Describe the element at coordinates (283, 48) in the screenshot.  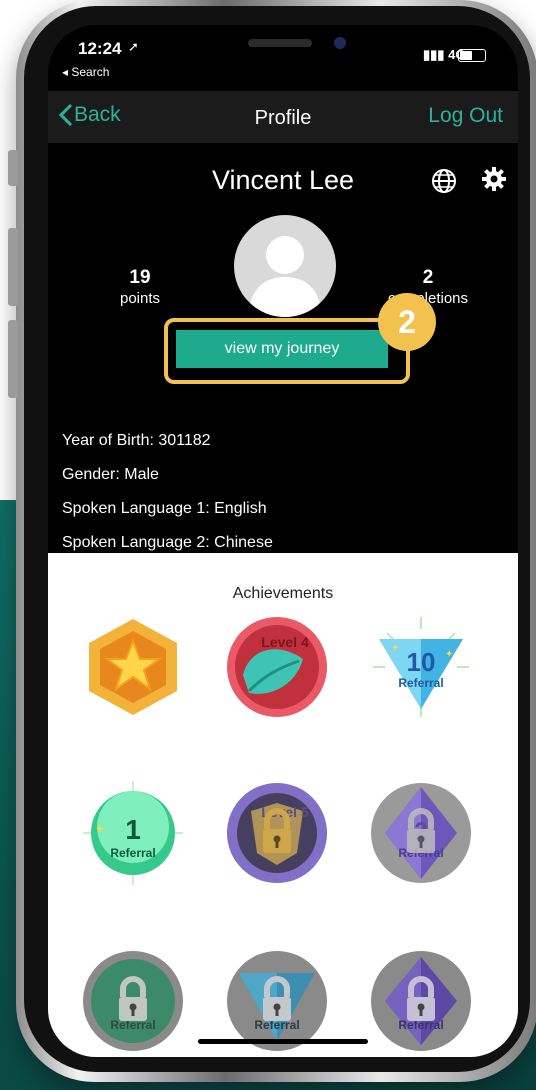
I see `notch` at that location.